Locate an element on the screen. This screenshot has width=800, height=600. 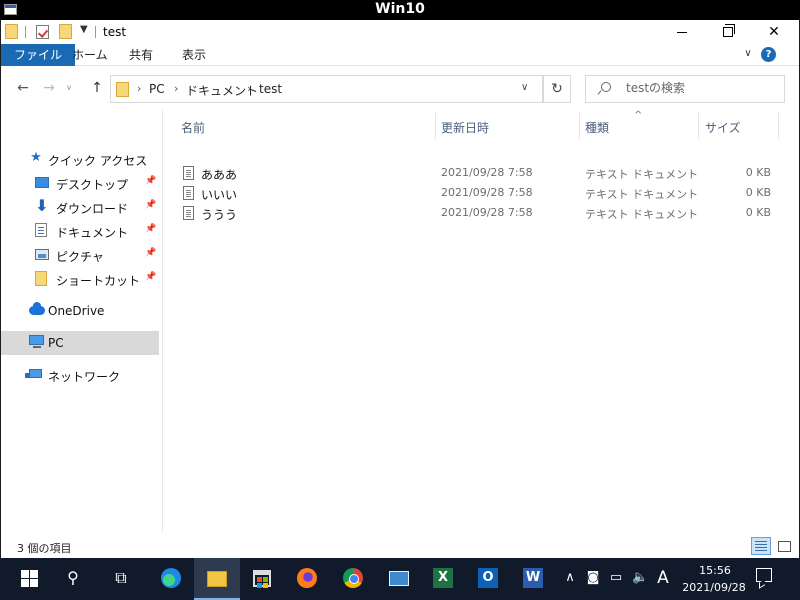
sidebar-item-label: ピクチャ is located at coordinates (80, 257).